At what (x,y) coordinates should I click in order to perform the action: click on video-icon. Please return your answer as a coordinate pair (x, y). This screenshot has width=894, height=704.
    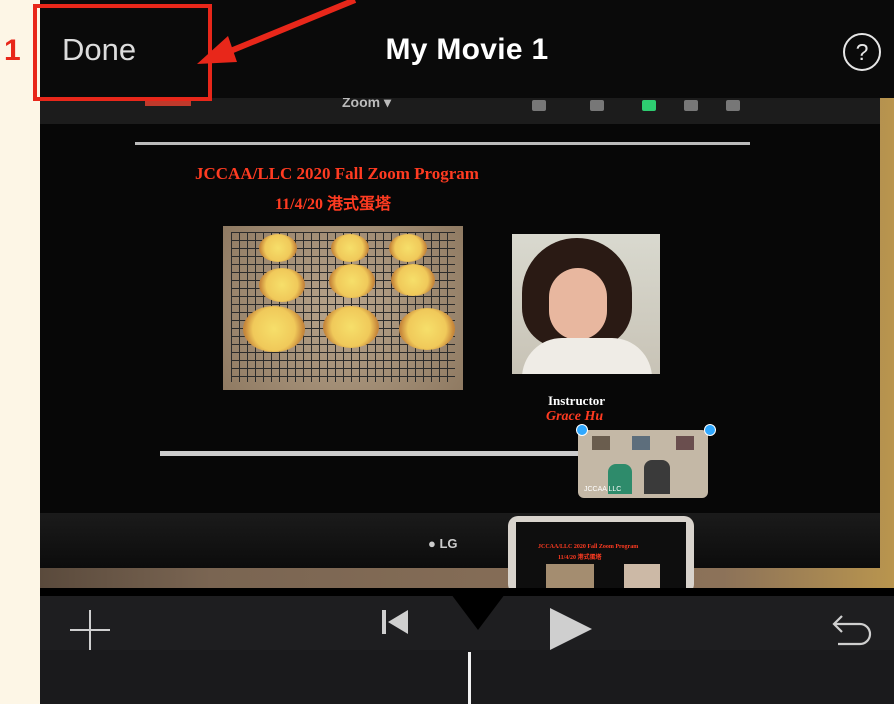
    Looking at the image, I should click on (597, 105).